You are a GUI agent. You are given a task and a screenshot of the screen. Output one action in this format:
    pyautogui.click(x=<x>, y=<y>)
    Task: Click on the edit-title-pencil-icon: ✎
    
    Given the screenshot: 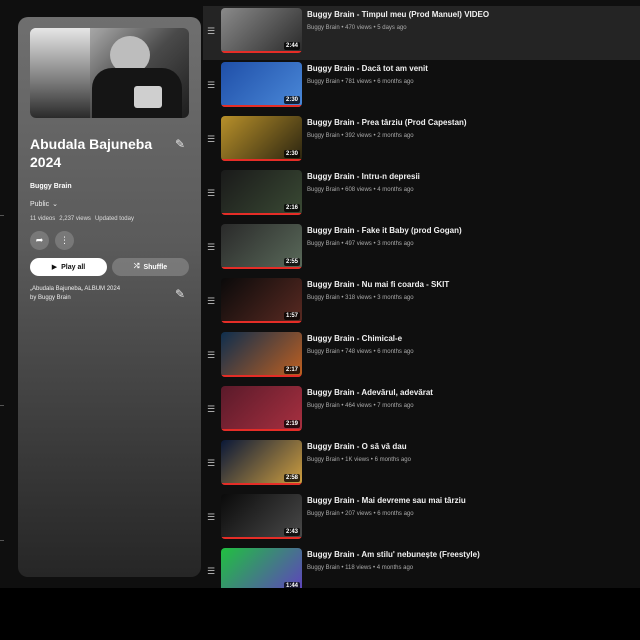 What is the action you would take?
    pyautogui.click(x=180, y=144)
    